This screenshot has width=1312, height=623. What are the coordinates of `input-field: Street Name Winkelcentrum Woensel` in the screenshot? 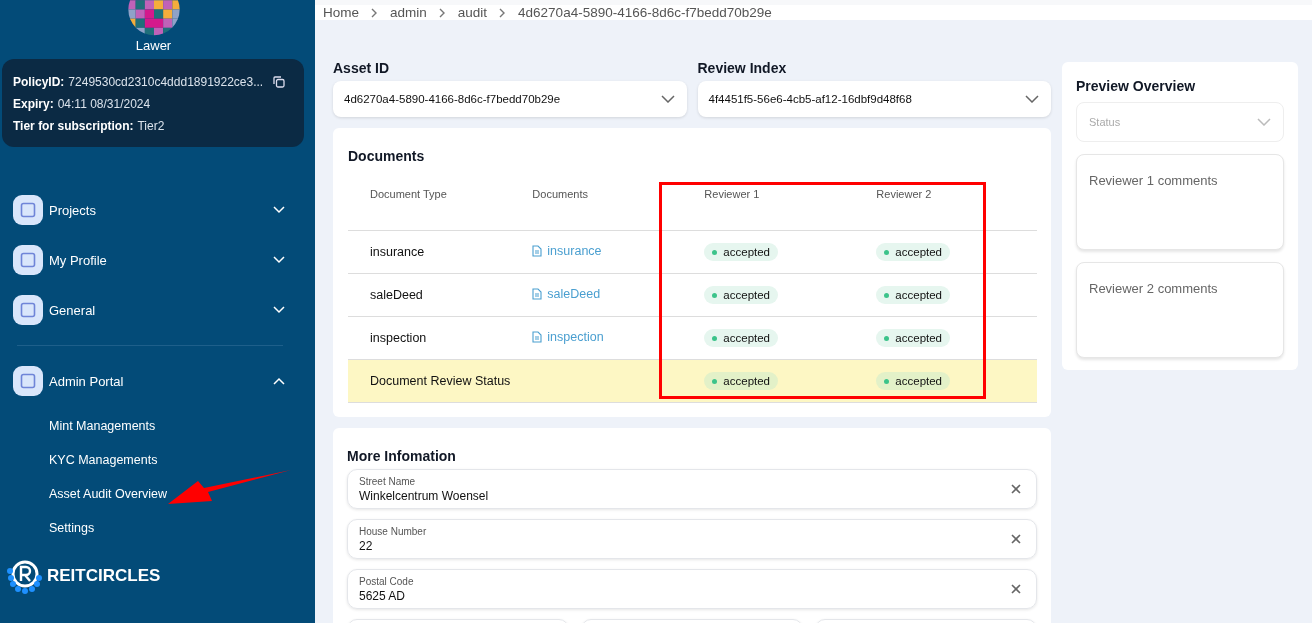 It's located at (692, 489).